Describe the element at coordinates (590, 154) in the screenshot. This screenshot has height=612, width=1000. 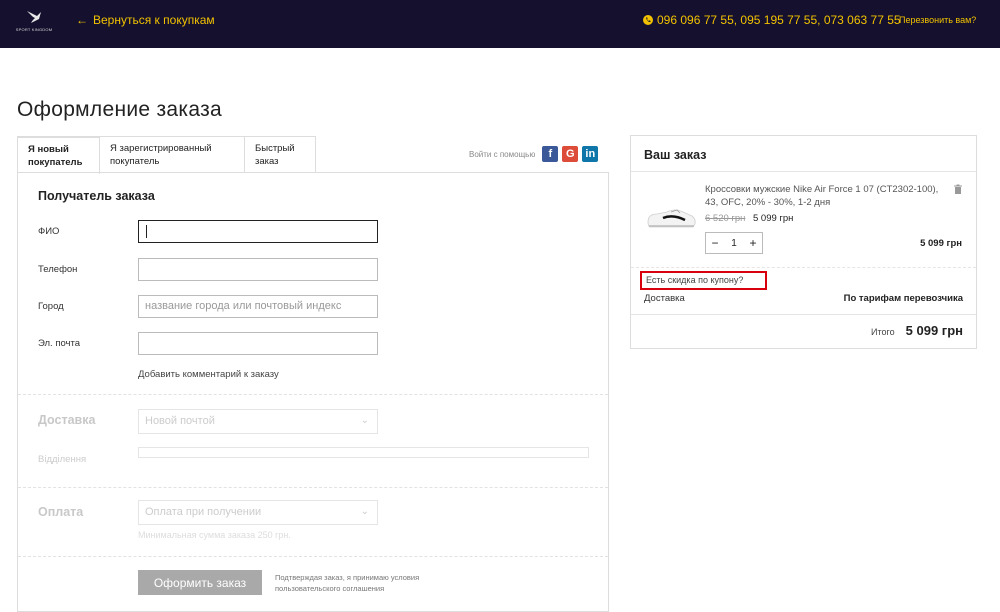
I see `linkedin-icon: in` at that location.